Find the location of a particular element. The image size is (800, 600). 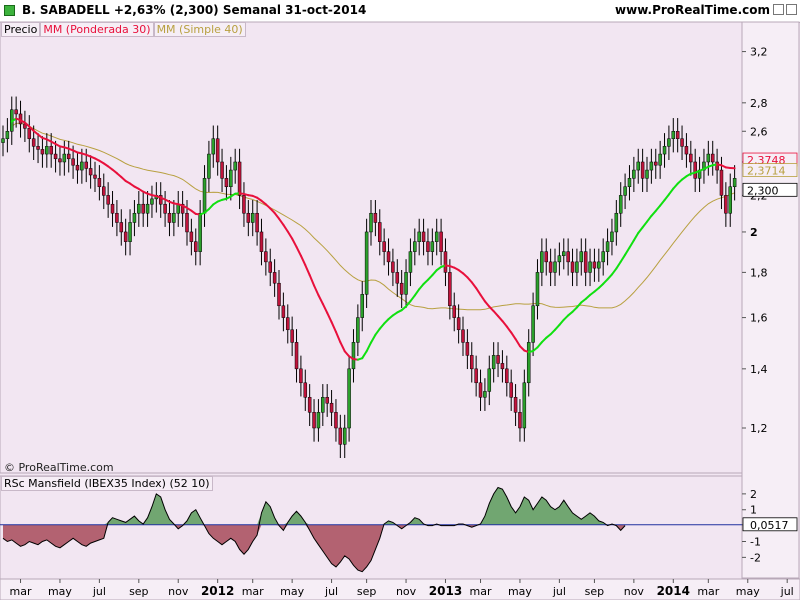

price-y-tick-label: 1,6 is located at coordinates (759, 318).